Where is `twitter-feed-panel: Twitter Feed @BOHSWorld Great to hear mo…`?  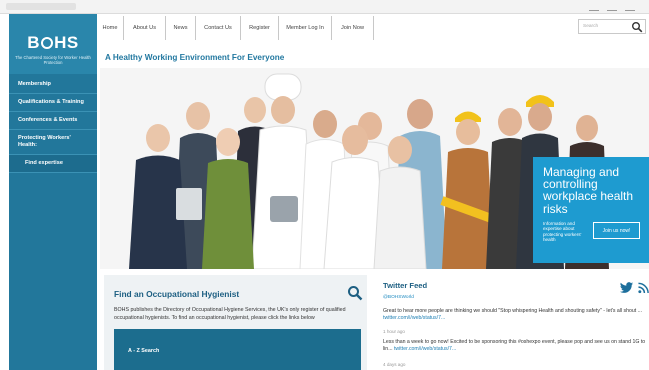
twitter-feed-panel: Twitter Feed @BOHSWorld Great to hear mo… is located at coordinates (512, 322).